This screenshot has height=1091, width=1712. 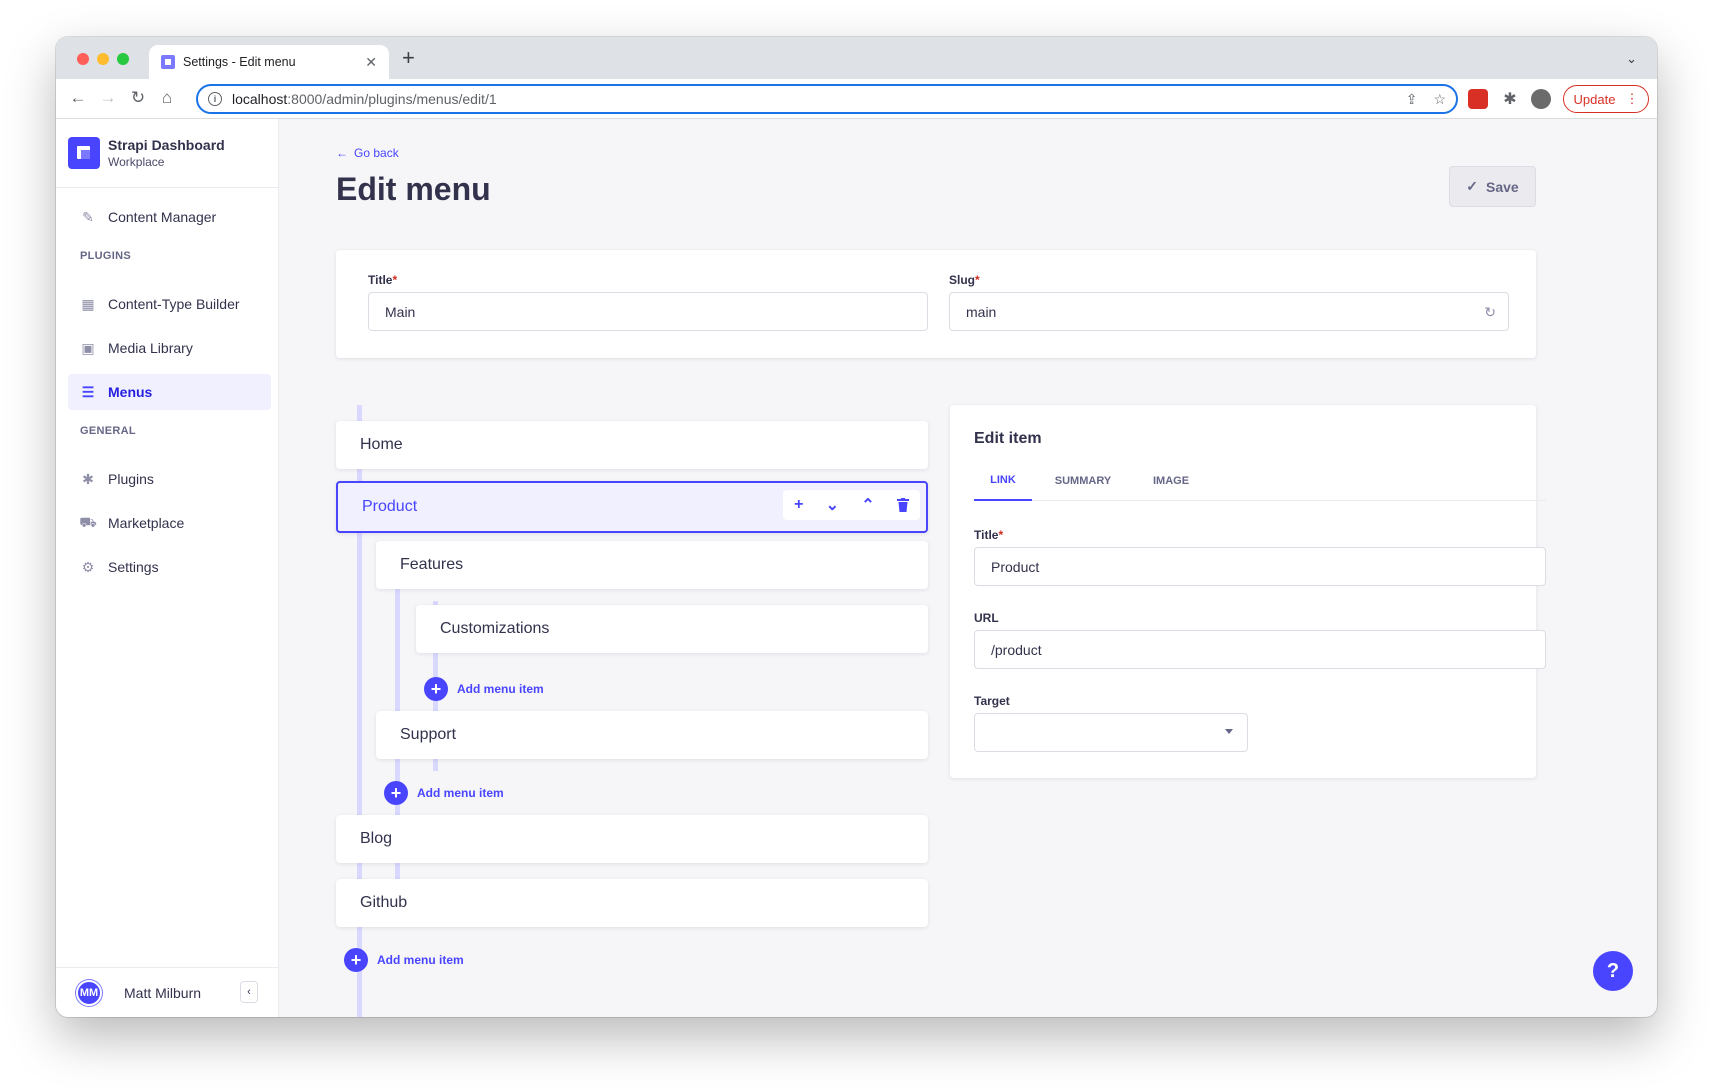 What do you see at coordinates (78, 98) in the screenshot?
I see `back-arrow-icon: ←` at bounding box center [78, 98].